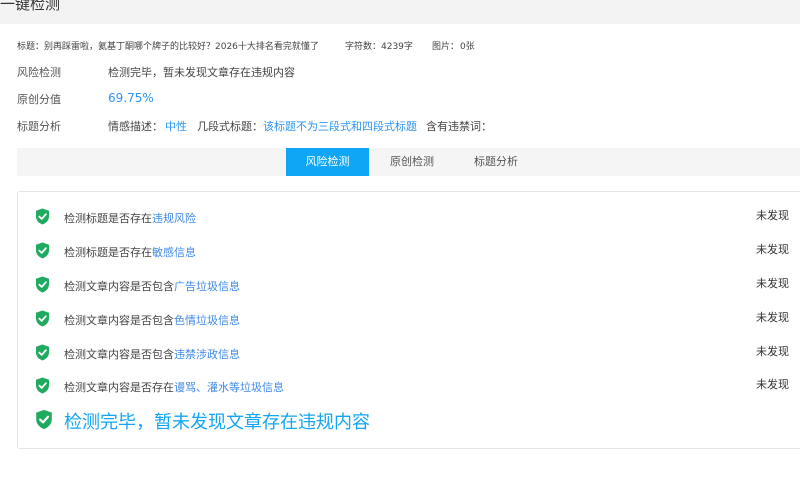 This screenshot has width=800, height=491. Describe the element at coordinates (176, 126) in the screenshot. I see `sentiment-value: 中性` at that location.